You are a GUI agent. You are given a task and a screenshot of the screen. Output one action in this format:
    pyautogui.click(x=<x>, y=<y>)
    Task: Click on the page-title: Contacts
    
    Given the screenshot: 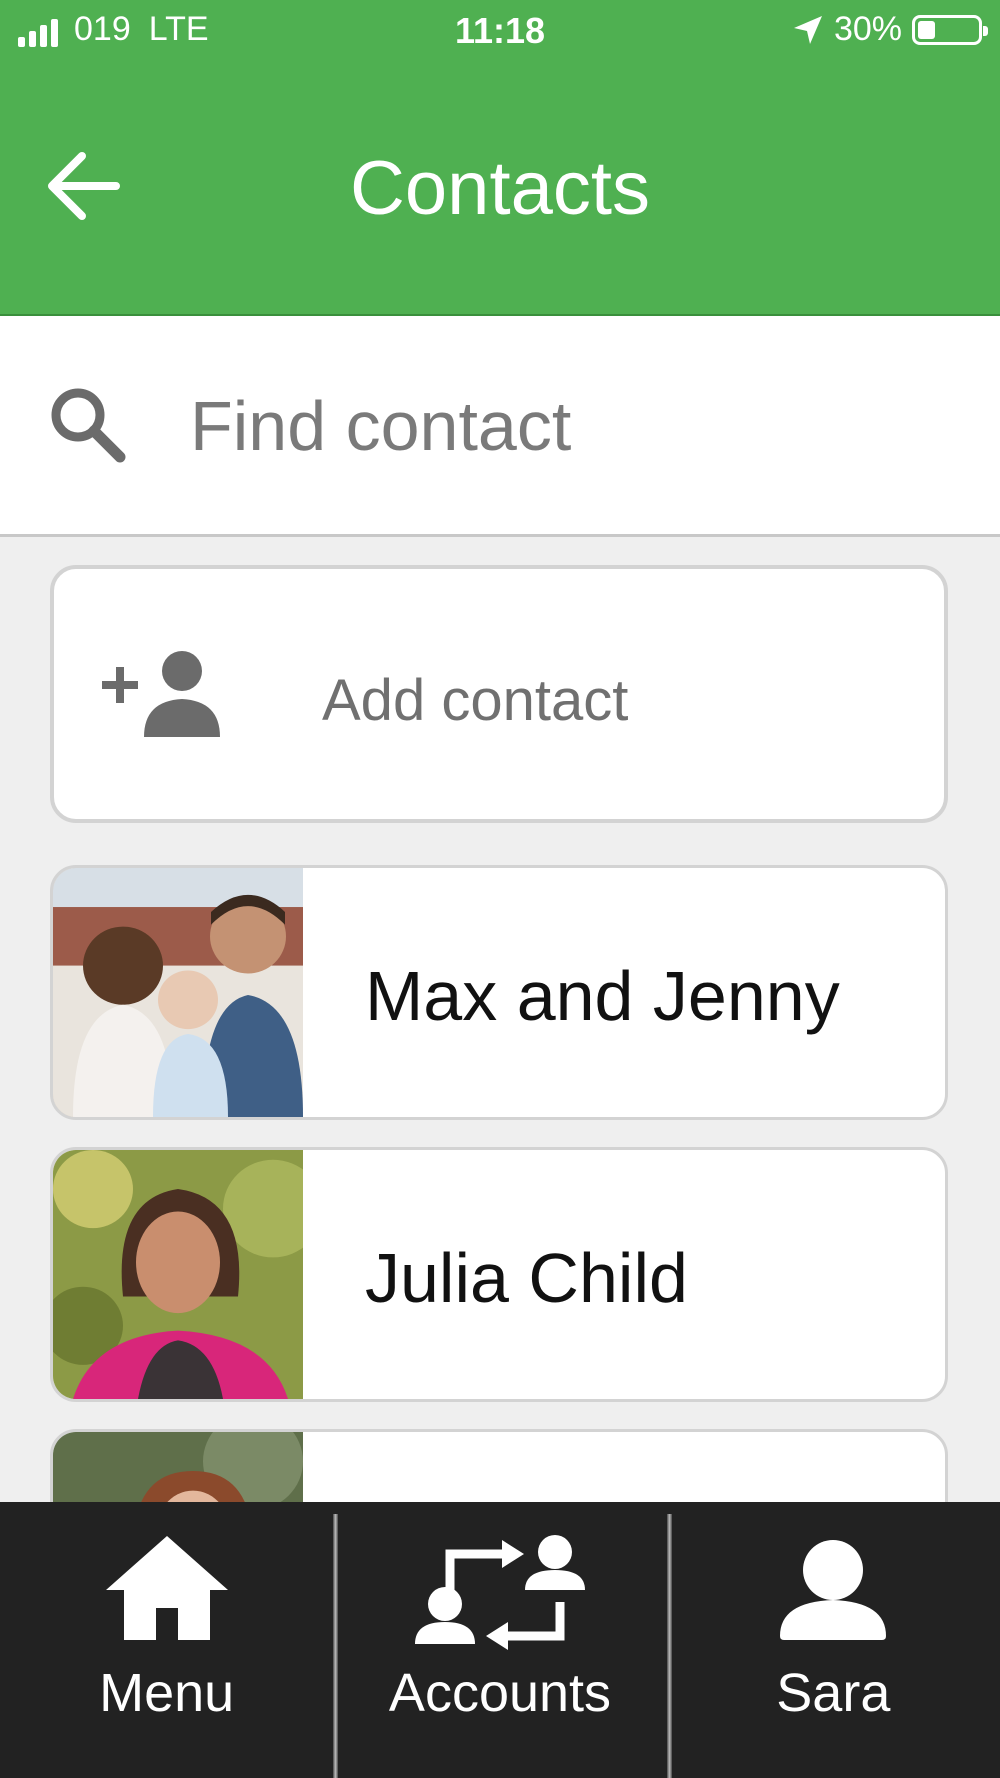 What is the action you would take?
    pyautogui.click(x=500, y=188)
    